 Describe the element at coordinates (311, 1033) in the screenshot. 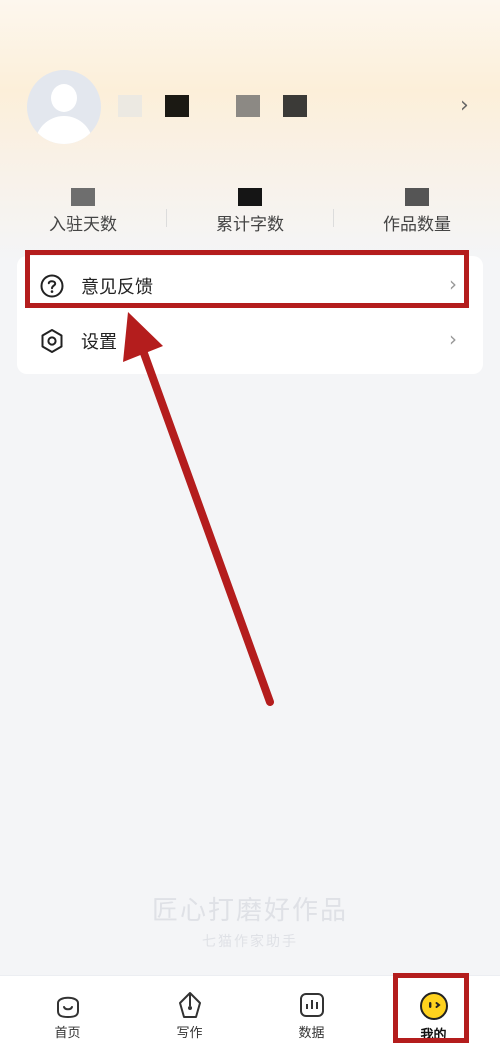

I see `tab-label: 数据` at that location.